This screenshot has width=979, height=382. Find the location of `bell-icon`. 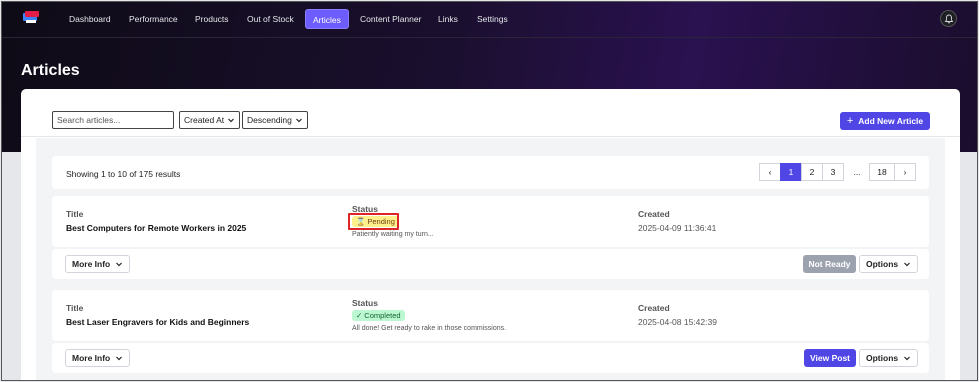

bell-icon is located at coordinates (948, 18).